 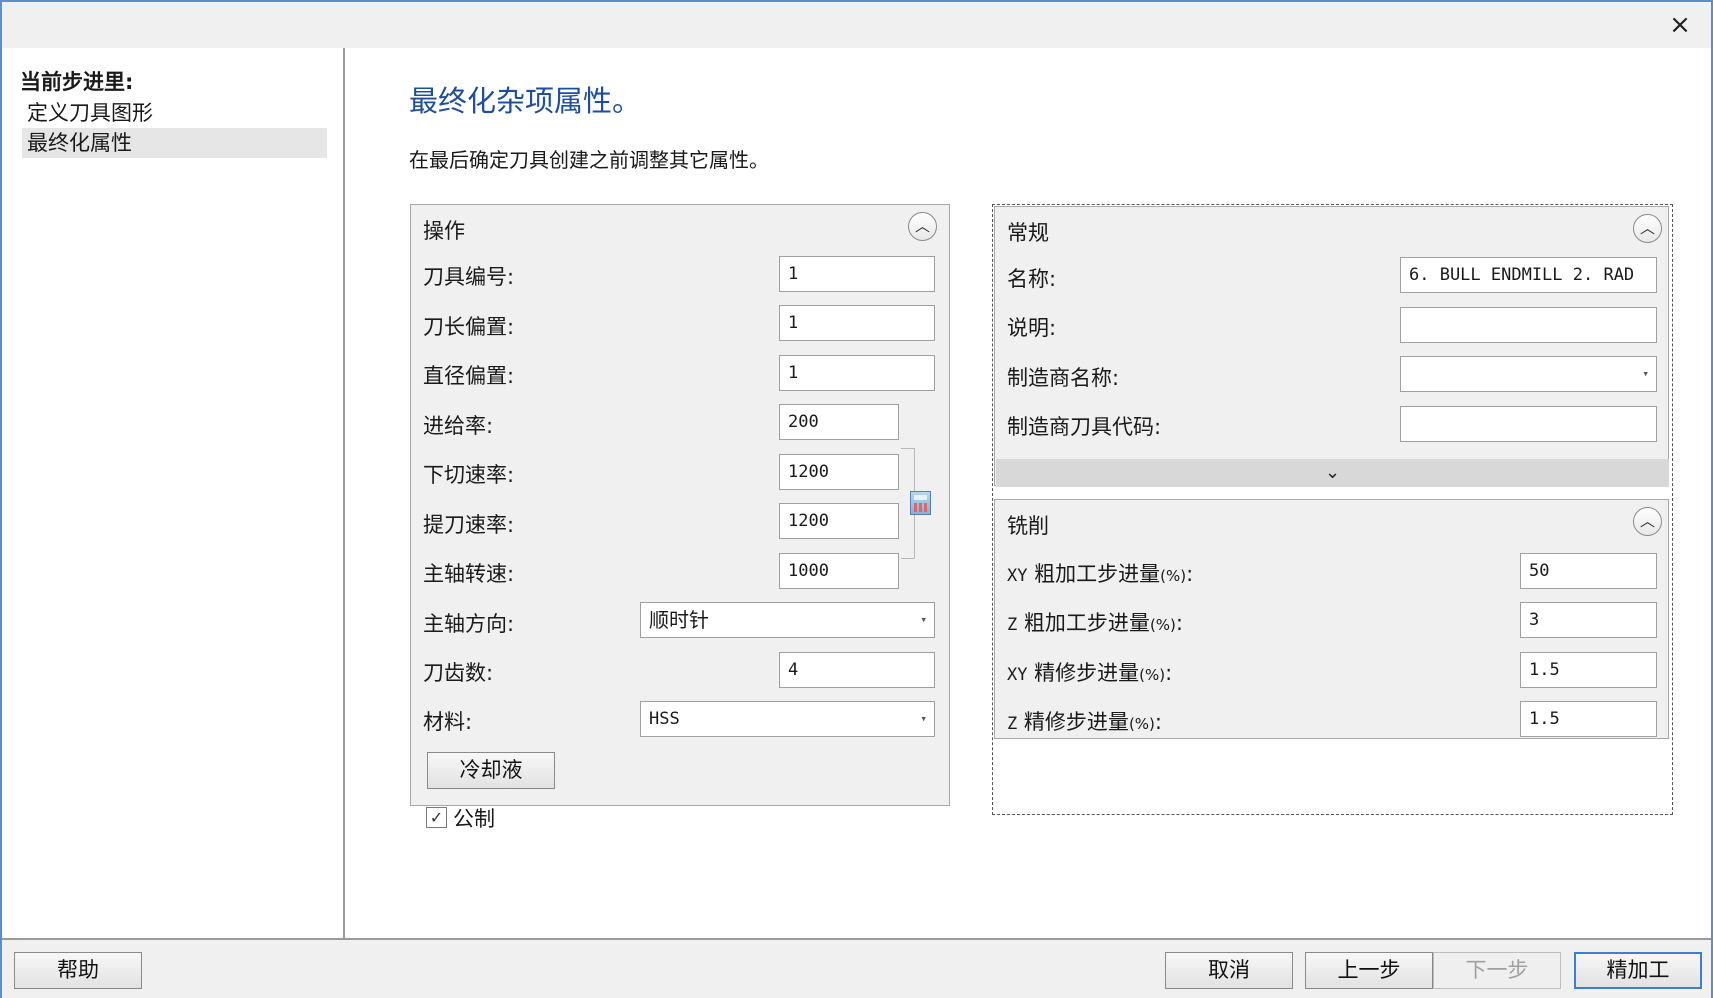 What do you see at coordinates (469, 525) in the screenshot?
I see `retract-rate-label: 提刀速率:` at bounding box center [469, 525].